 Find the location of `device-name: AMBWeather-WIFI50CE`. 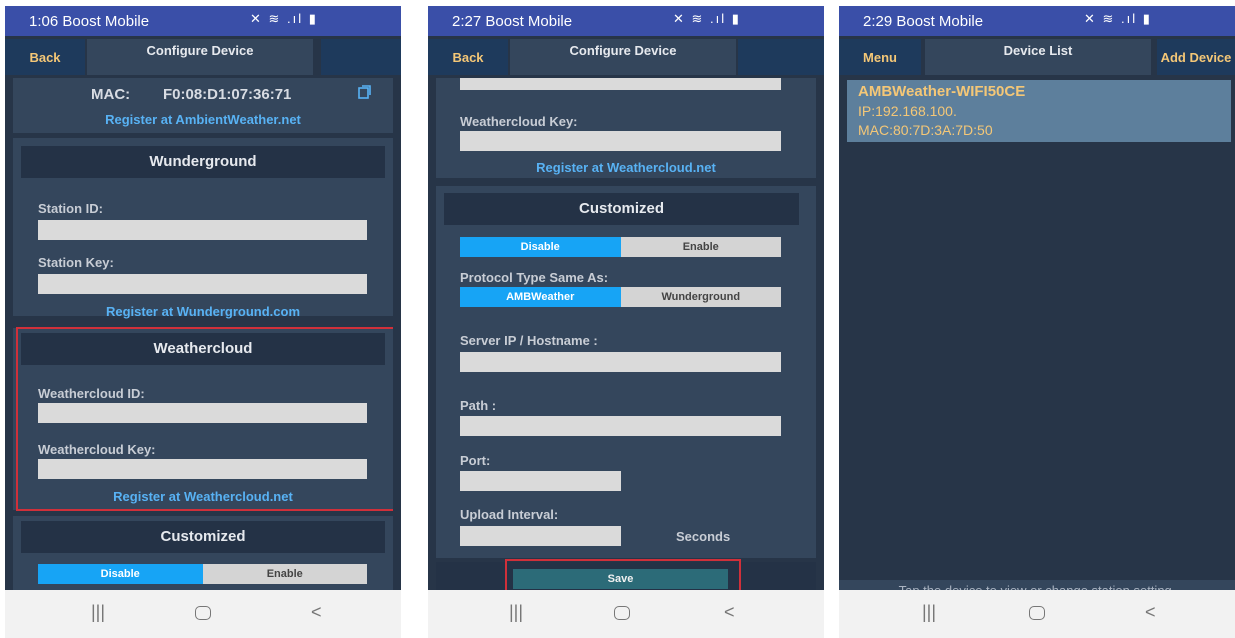

device-name: AMBWeather-WIFI50CE is located at coordinates (942, 91).